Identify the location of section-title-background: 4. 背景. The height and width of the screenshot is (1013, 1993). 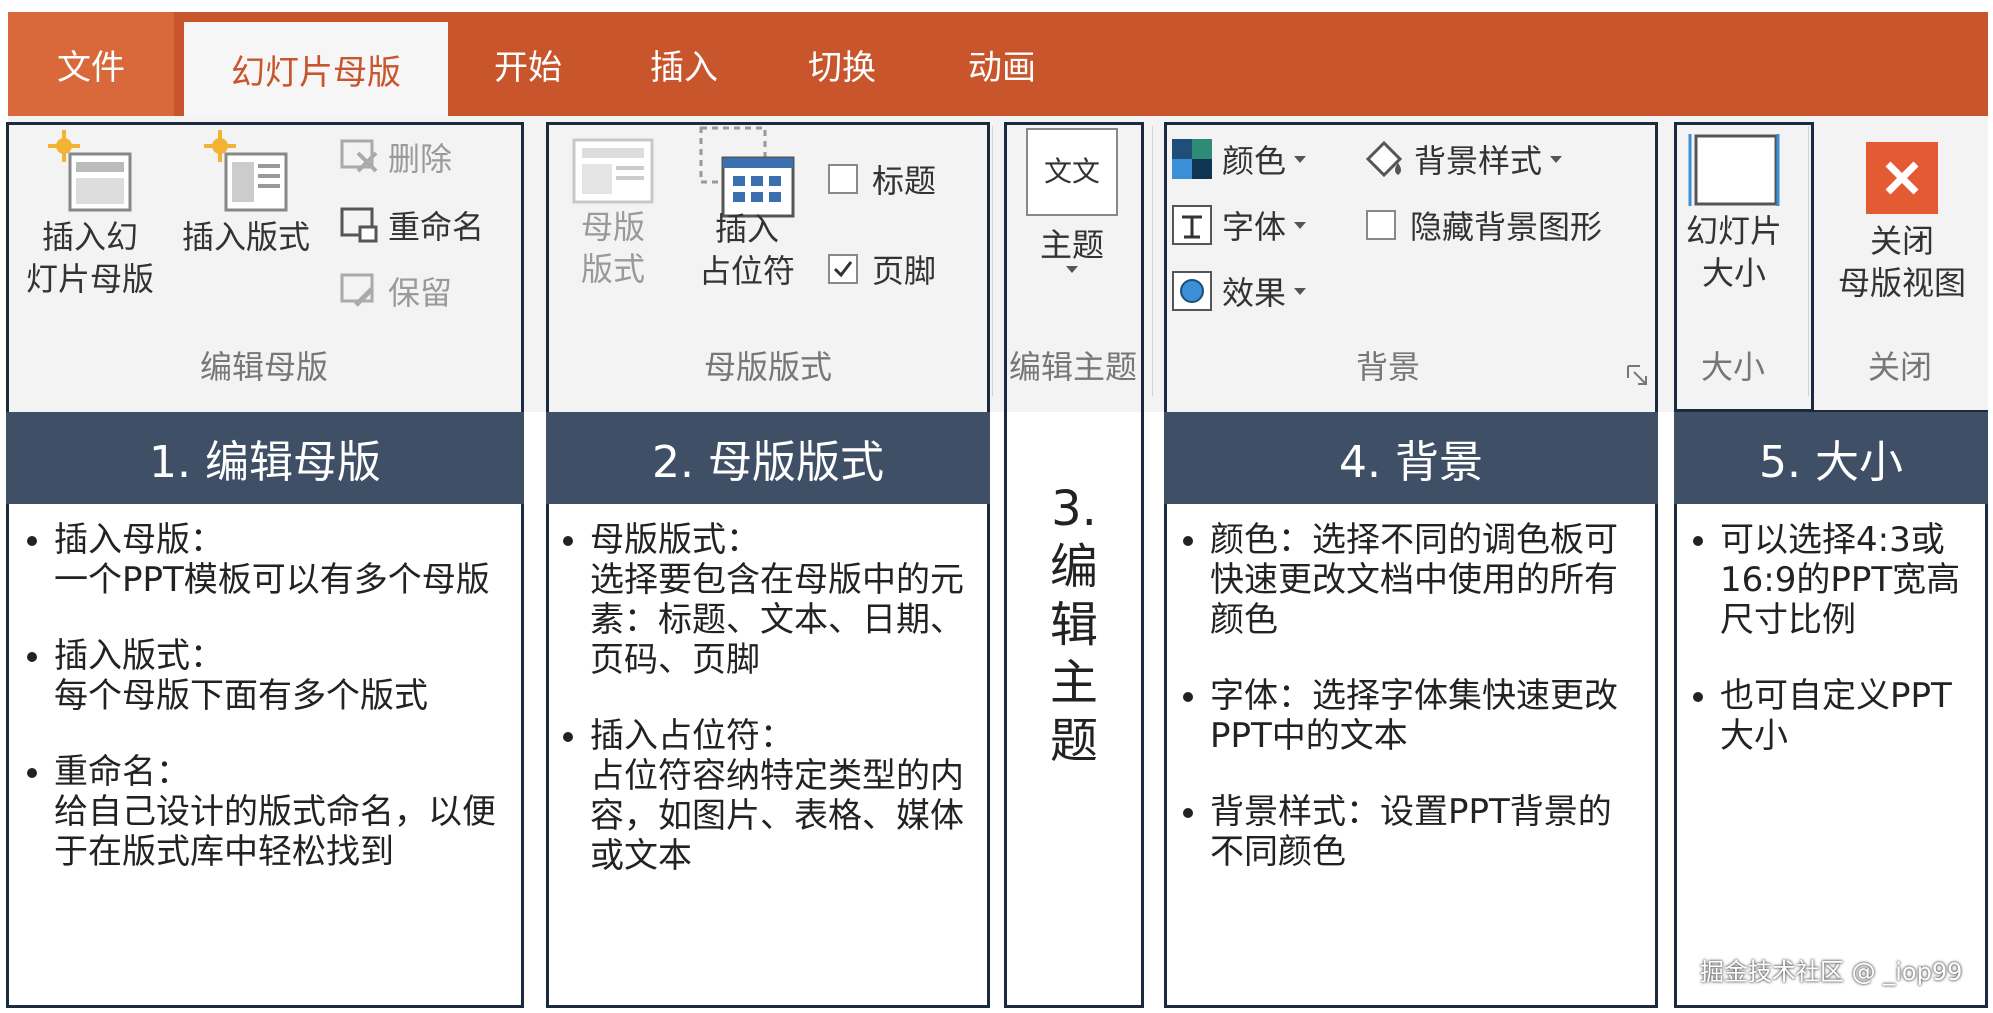
(1411, 458).